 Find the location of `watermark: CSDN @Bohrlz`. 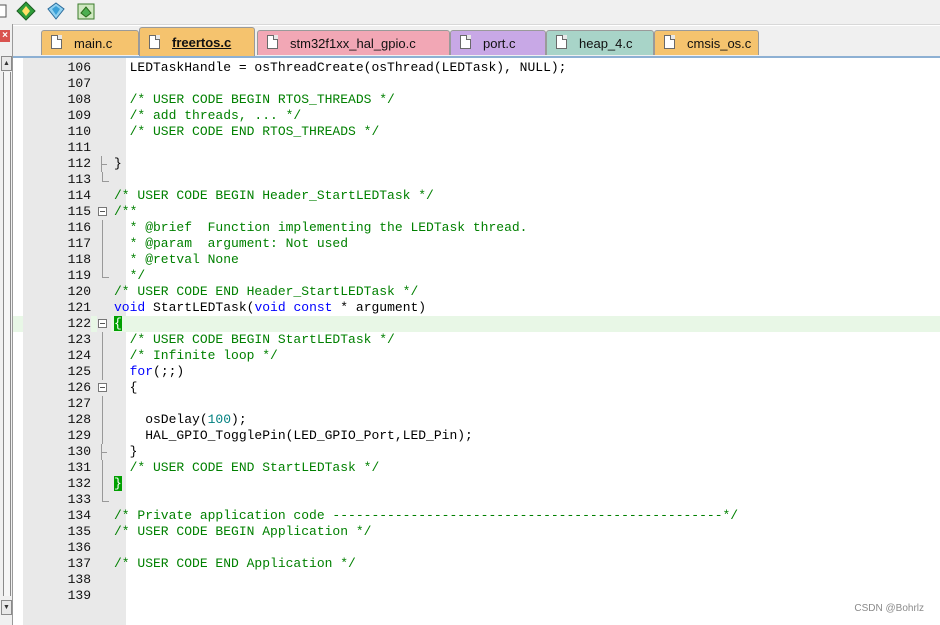

watermark: CSDN @Bohrlz is located at coordinates (889, 608).